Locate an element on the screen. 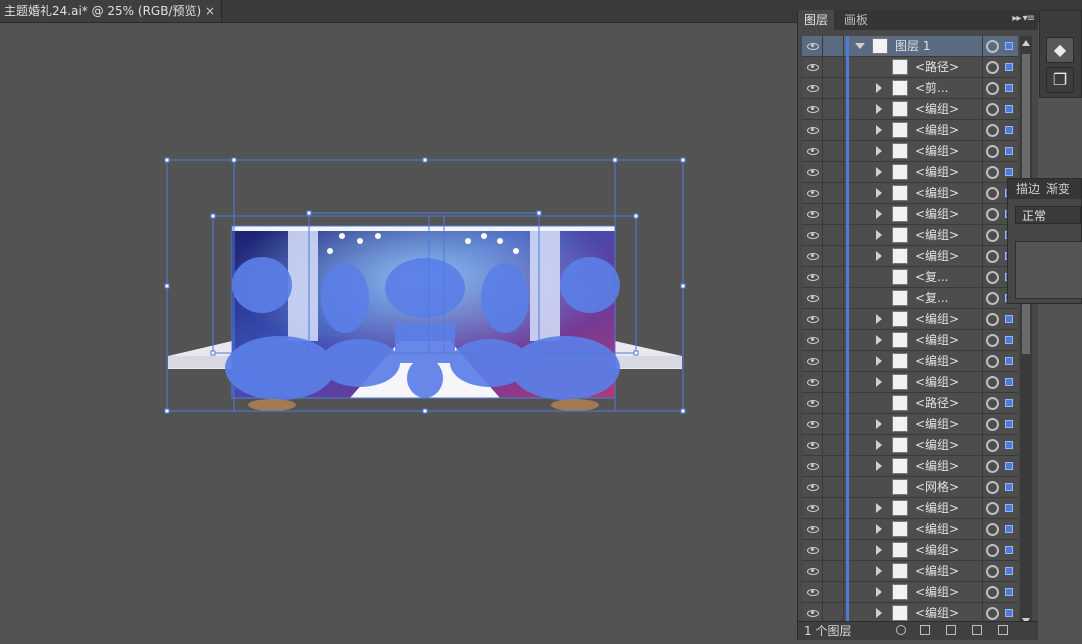 The width and height of the screenshot is (1082, 644). artboards-dock-icon: ❐ is located at coordinates (1060, 80).